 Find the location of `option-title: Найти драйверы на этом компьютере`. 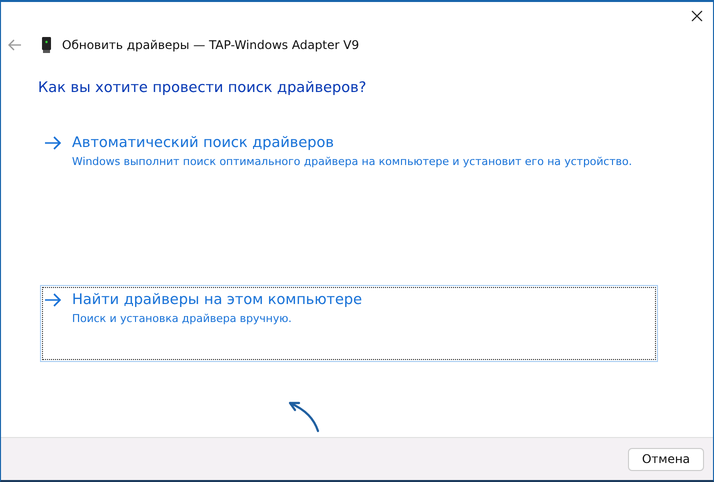

option-title: Найти драйверы на этом компьютере is located at coordinates (217, 300).